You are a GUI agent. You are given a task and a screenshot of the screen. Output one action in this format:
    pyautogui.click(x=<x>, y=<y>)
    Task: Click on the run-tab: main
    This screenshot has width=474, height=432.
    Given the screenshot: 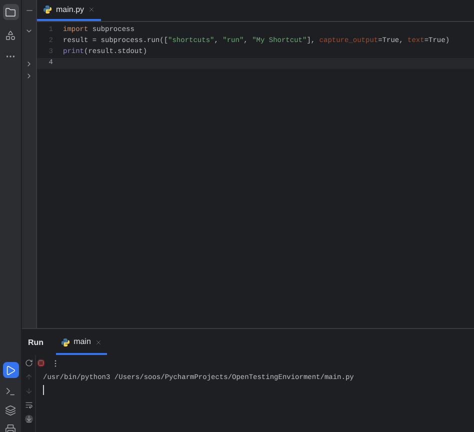 What is the action you would take?
    pyautogui.click(x=81, y=343)
    